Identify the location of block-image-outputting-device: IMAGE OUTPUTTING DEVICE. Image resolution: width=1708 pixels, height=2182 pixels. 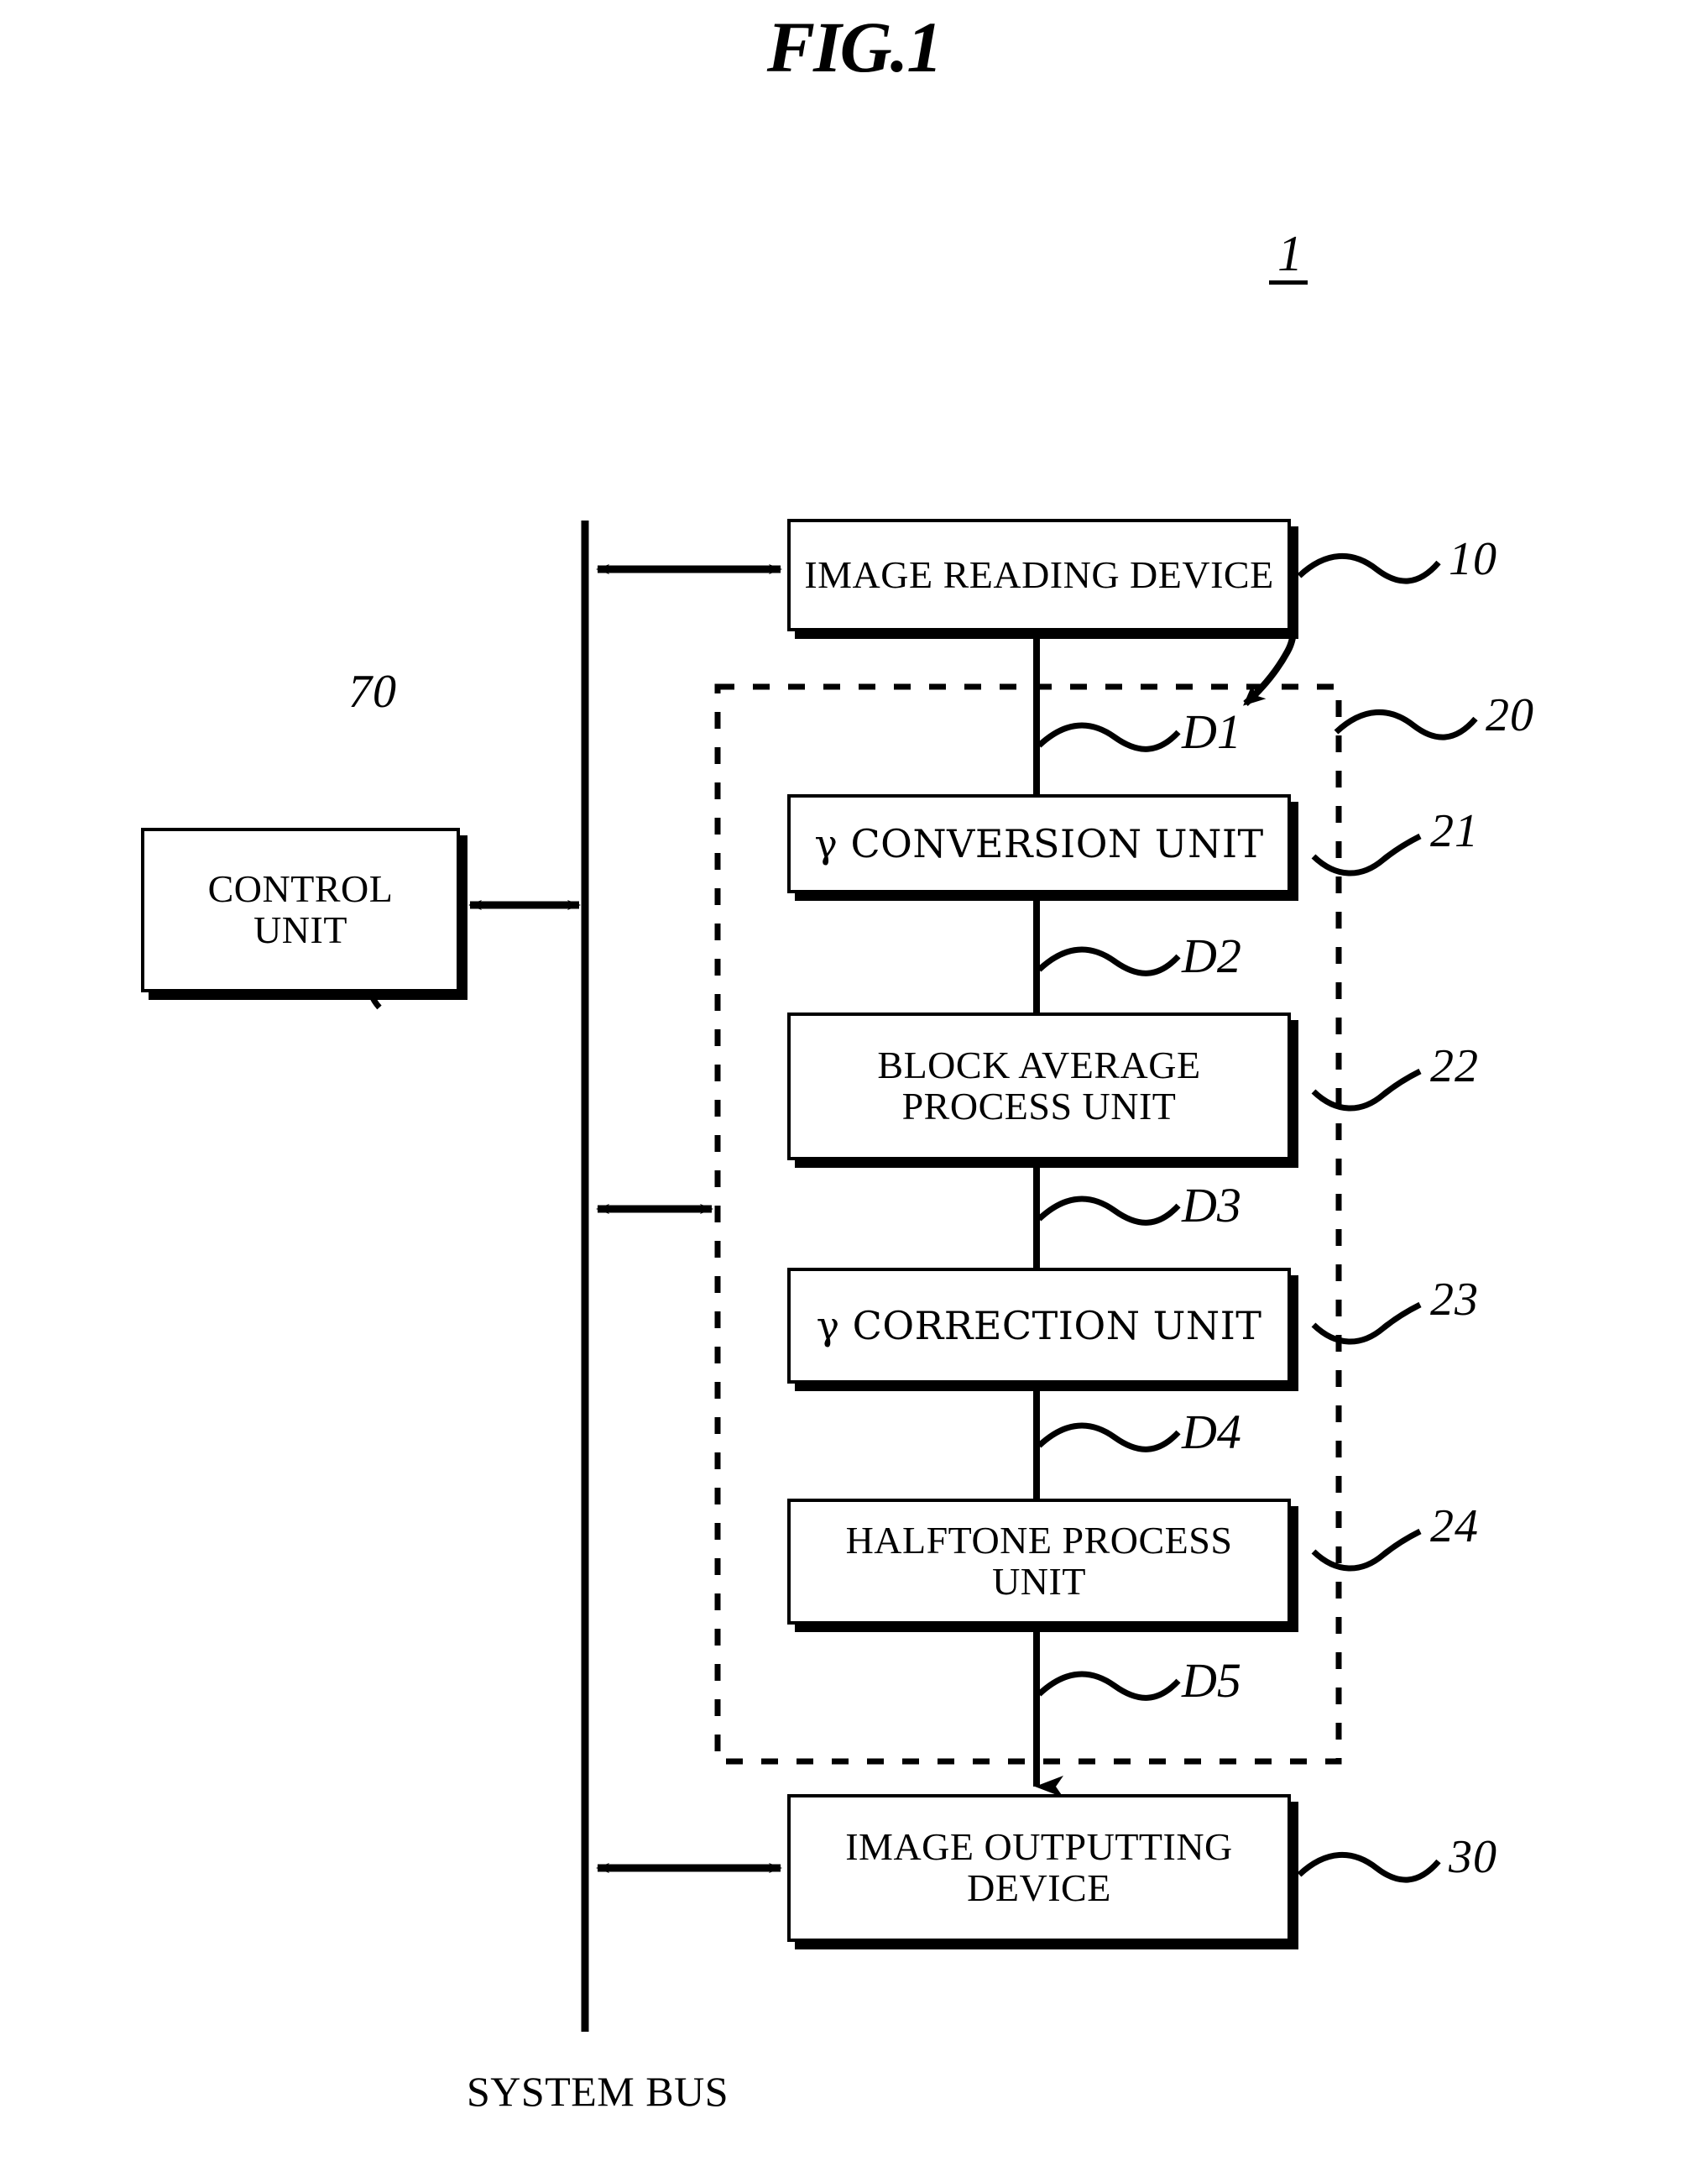
(1039, 1868).